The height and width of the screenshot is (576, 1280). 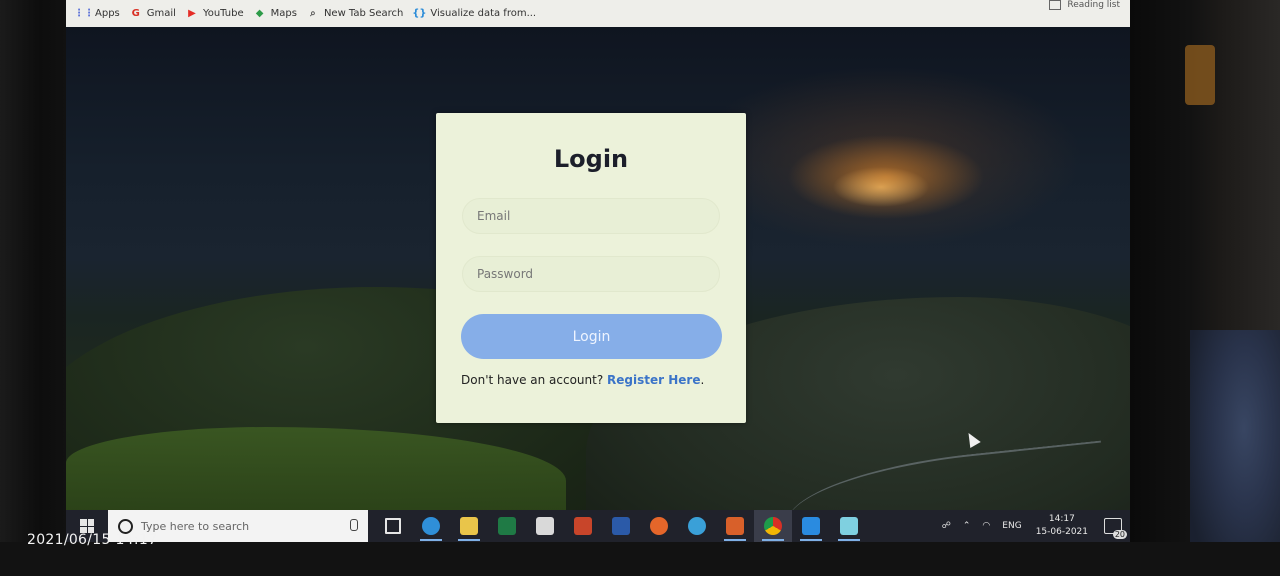 What do you see at coordinates (1235, 453) in the screenshot?
I see `background-fabric` at bounding box center [1235, 453].